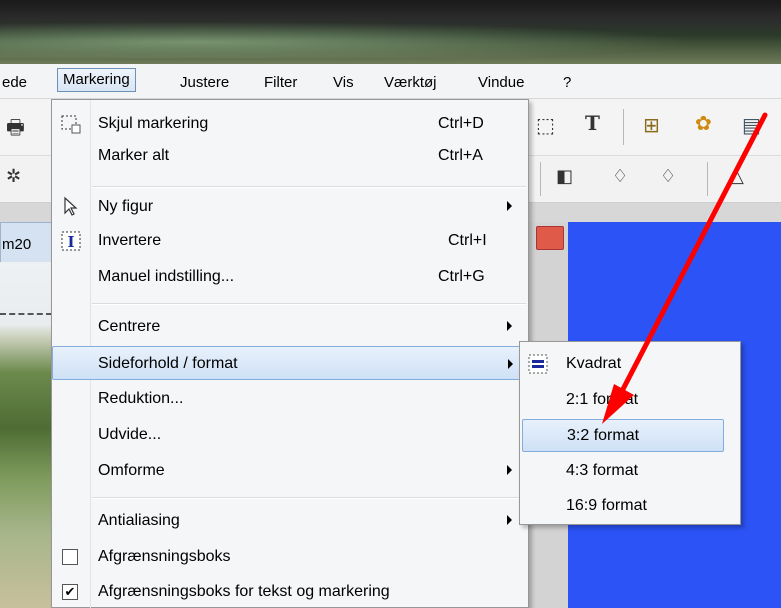  What do you see at coordinates (602, 399) in the screenshot?
I see `submenu-item-label: 2:1 format` at bounding box center [602, 399].